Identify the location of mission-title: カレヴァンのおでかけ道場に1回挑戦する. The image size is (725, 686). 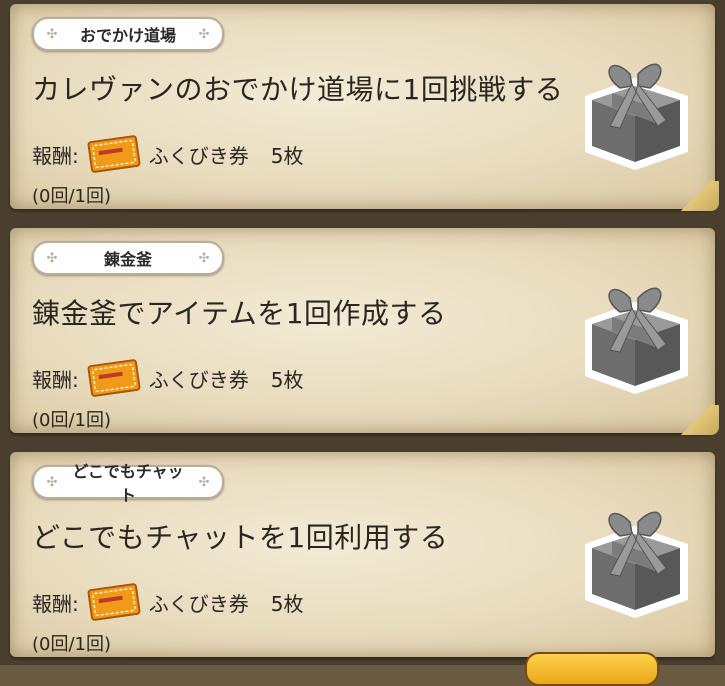
(298, 89).